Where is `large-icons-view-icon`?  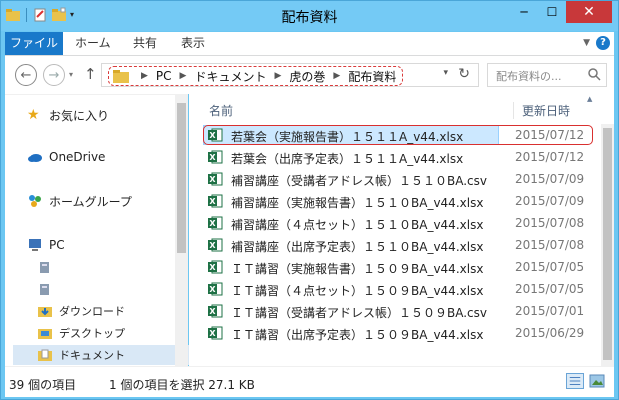 large-icons-view-icon is located at coordinates (597, 381).